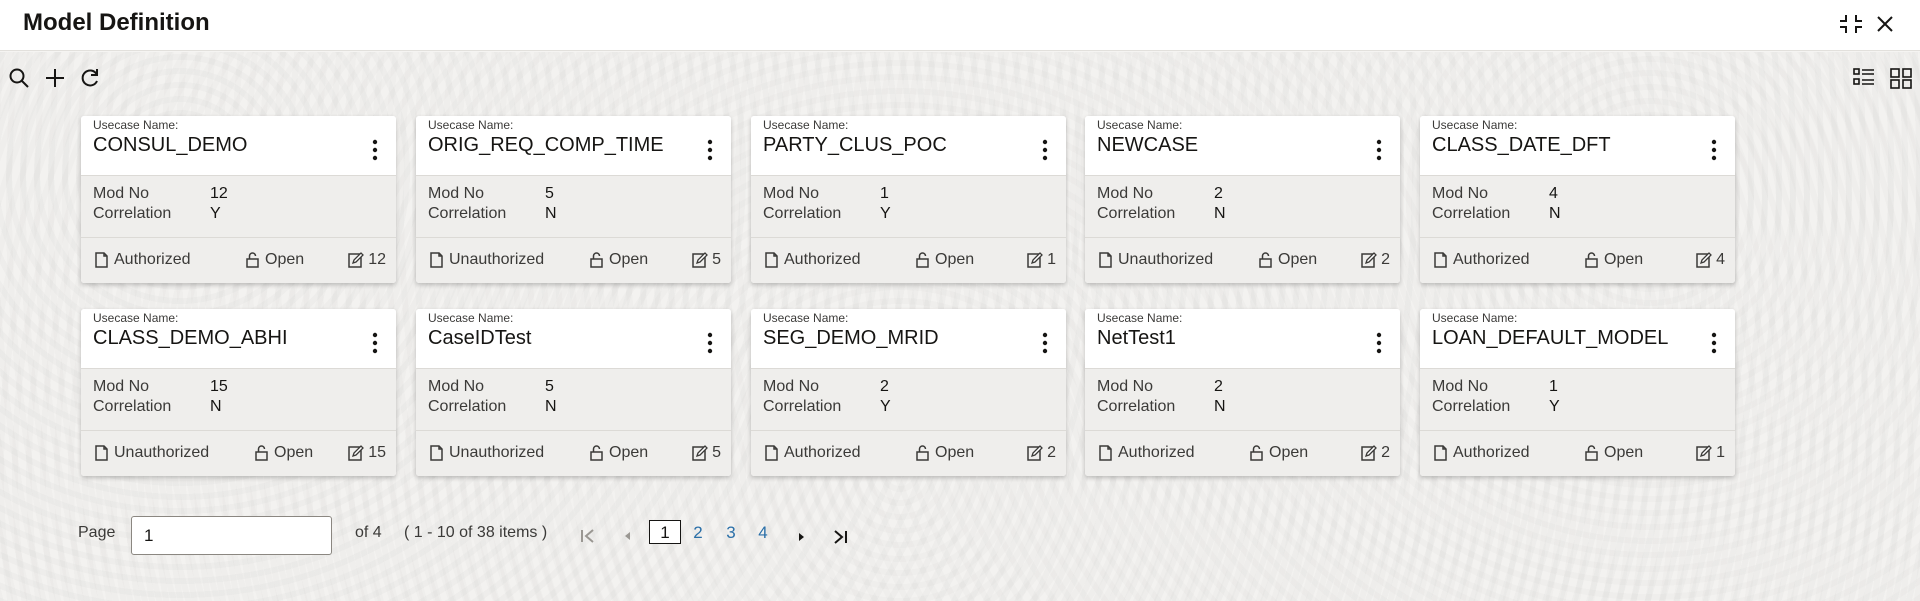 The image size is (1920, 601). Describe the element at coordinates (170, 145) in the screenshot. I see `usecase-name: CONSUL_DEMO` at that location.